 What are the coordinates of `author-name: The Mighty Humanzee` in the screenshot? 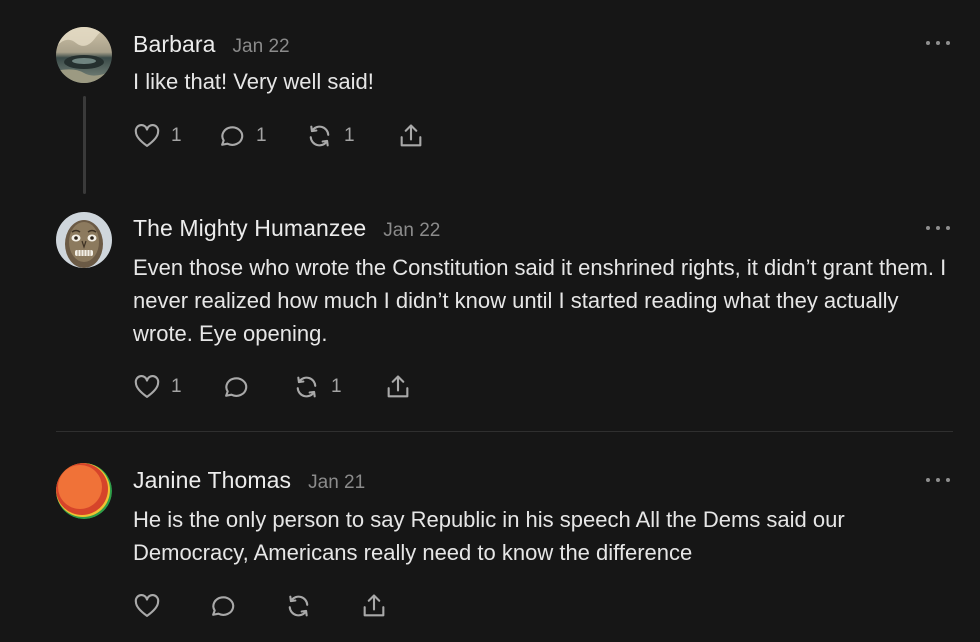 It's located at (249, 228).